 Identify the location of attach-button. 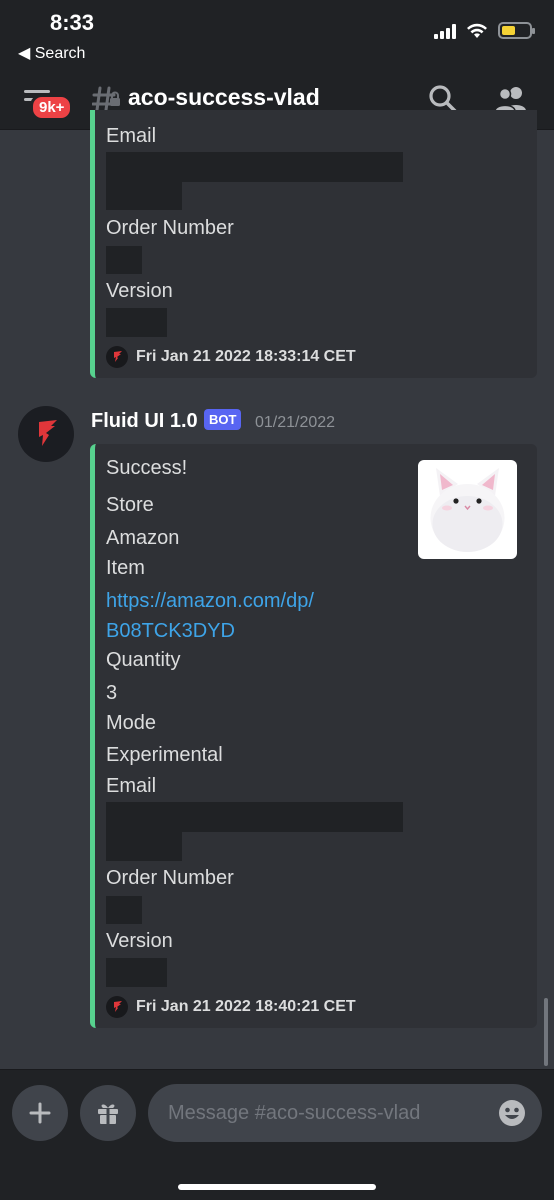
(40, 1113).